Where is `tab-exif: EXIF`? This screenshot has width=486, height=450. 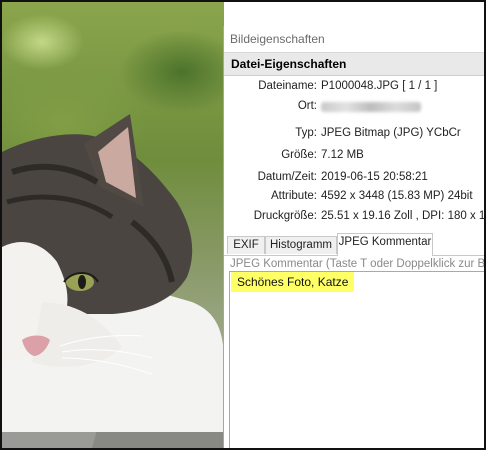 tab-exif: EXIF is located at coordinates (246, 245).